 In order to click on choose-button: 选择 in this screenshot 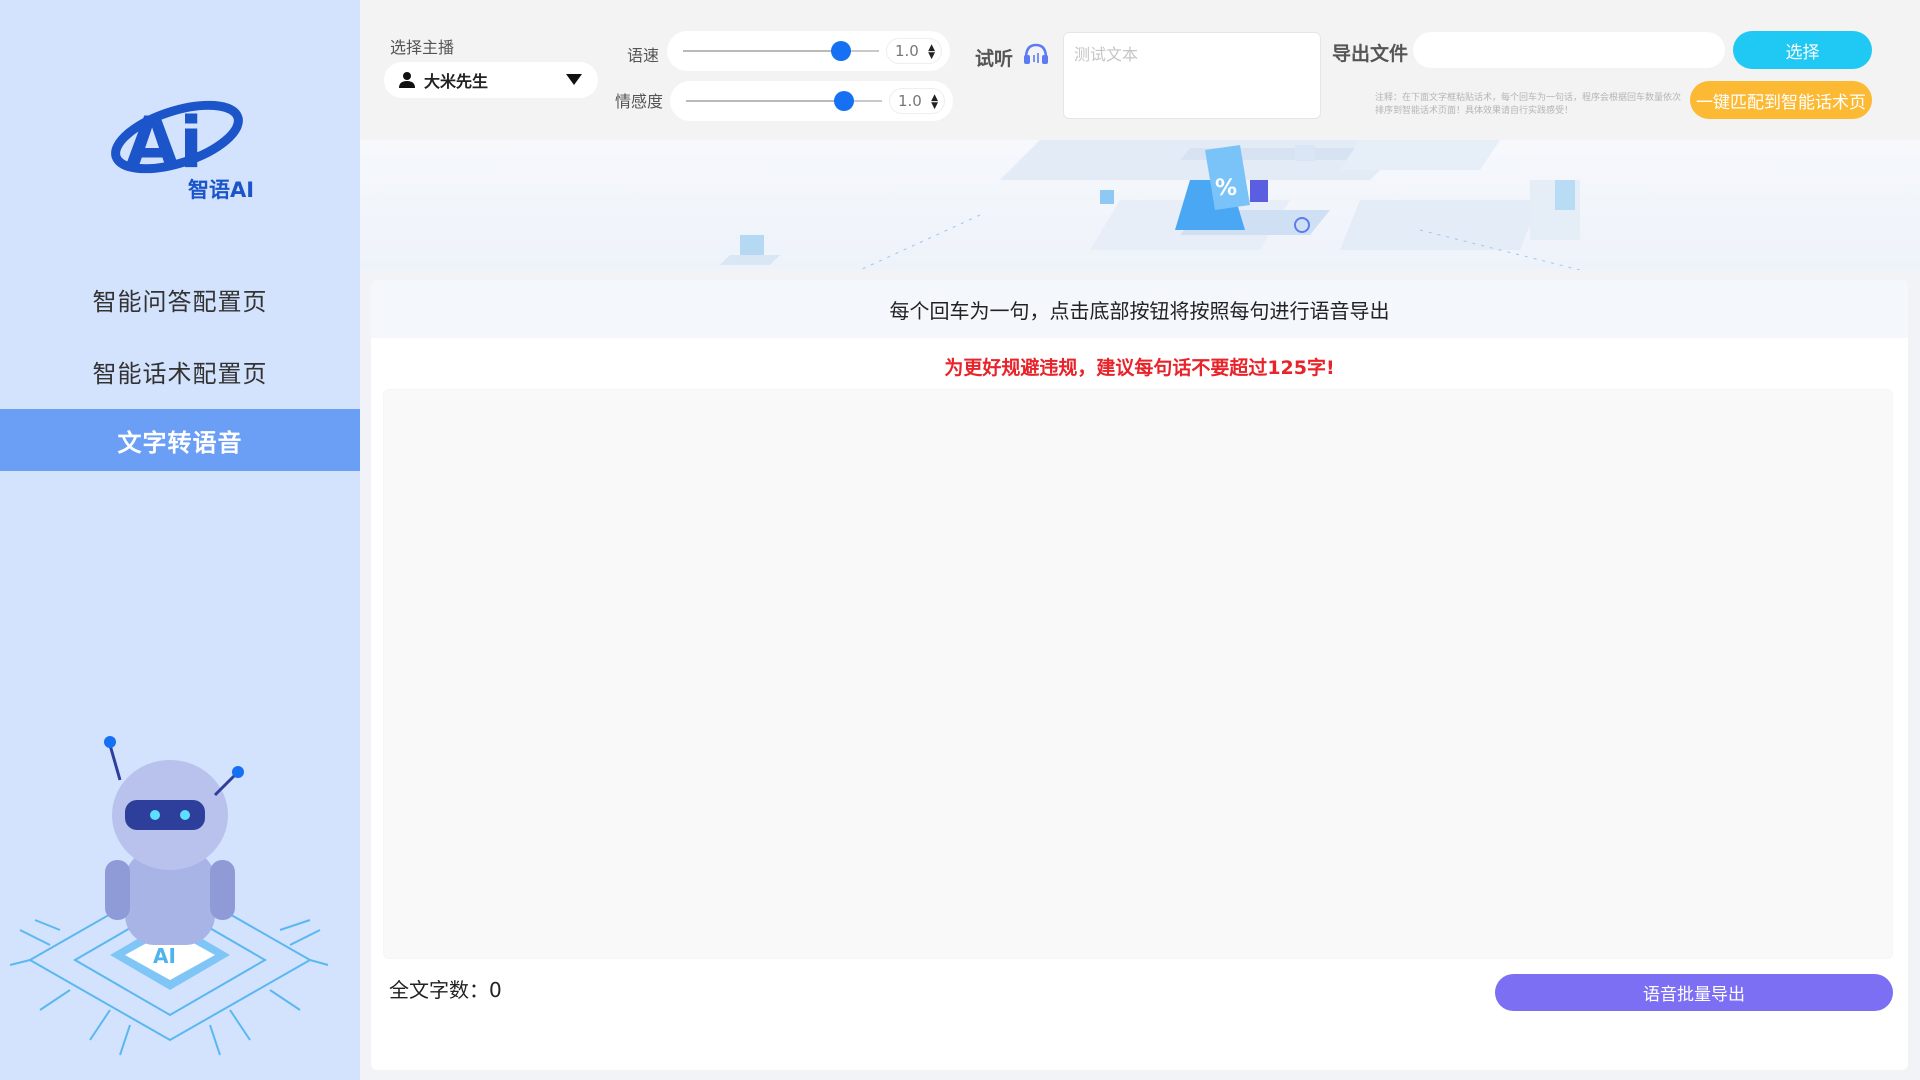, I will do `click(1802, 50)`.